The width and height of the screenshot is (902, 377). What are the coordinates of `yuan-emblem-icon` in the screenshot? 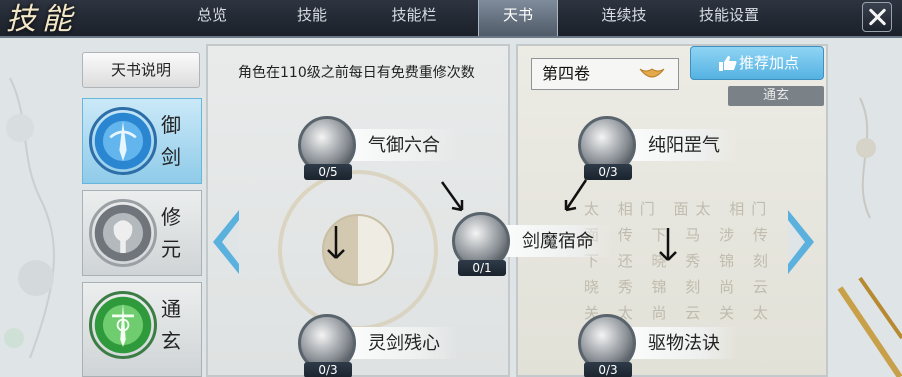 It's located at (123, 233).